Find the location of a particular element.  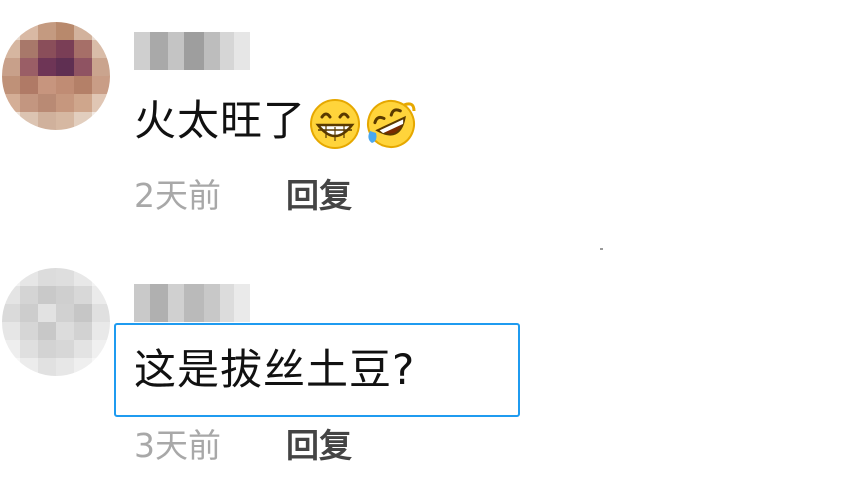

comment-meta: 3天前 回复 is located at coordinates (243, 446).